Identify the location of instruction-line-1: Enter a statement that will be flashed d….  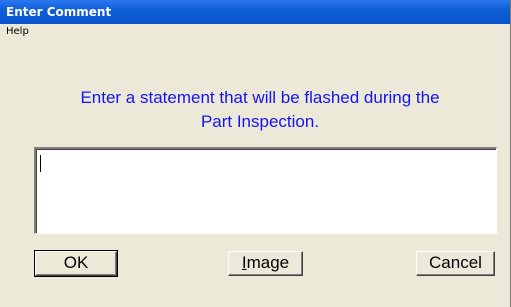
(260, 97).